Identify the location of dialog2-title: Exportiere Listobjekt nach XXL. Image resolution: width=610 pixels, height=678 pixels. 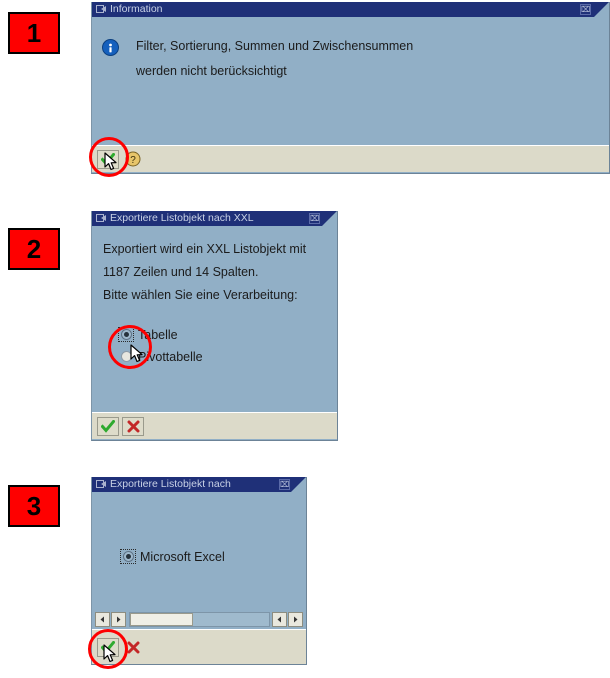
(182, 218).